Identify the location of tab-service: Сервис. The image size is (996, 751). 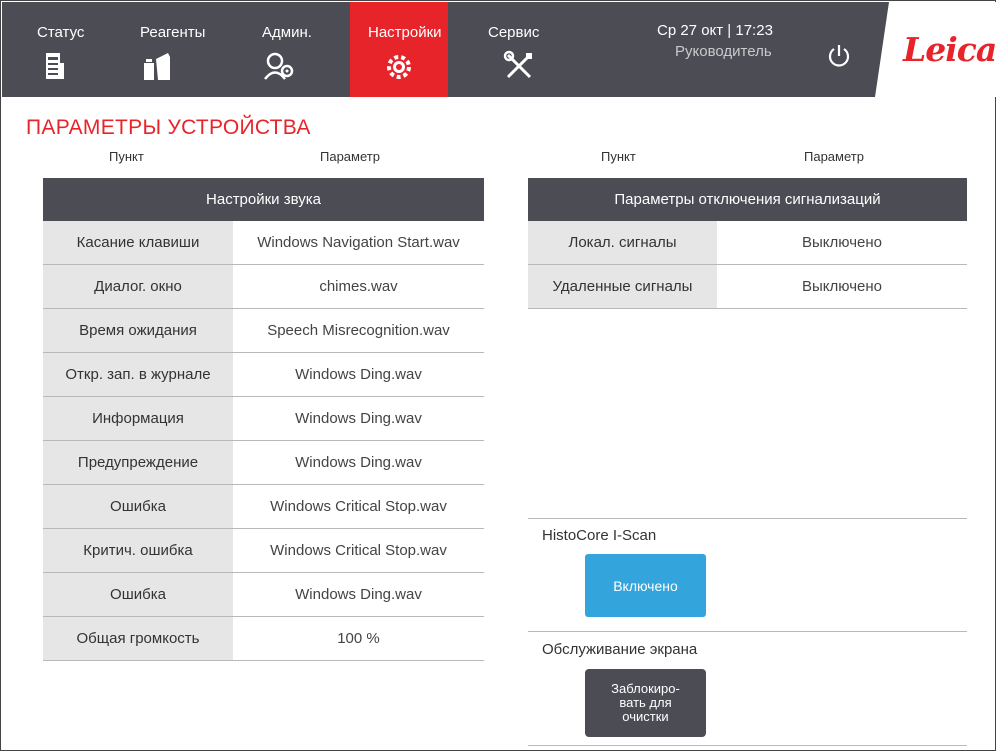
(522, 49).